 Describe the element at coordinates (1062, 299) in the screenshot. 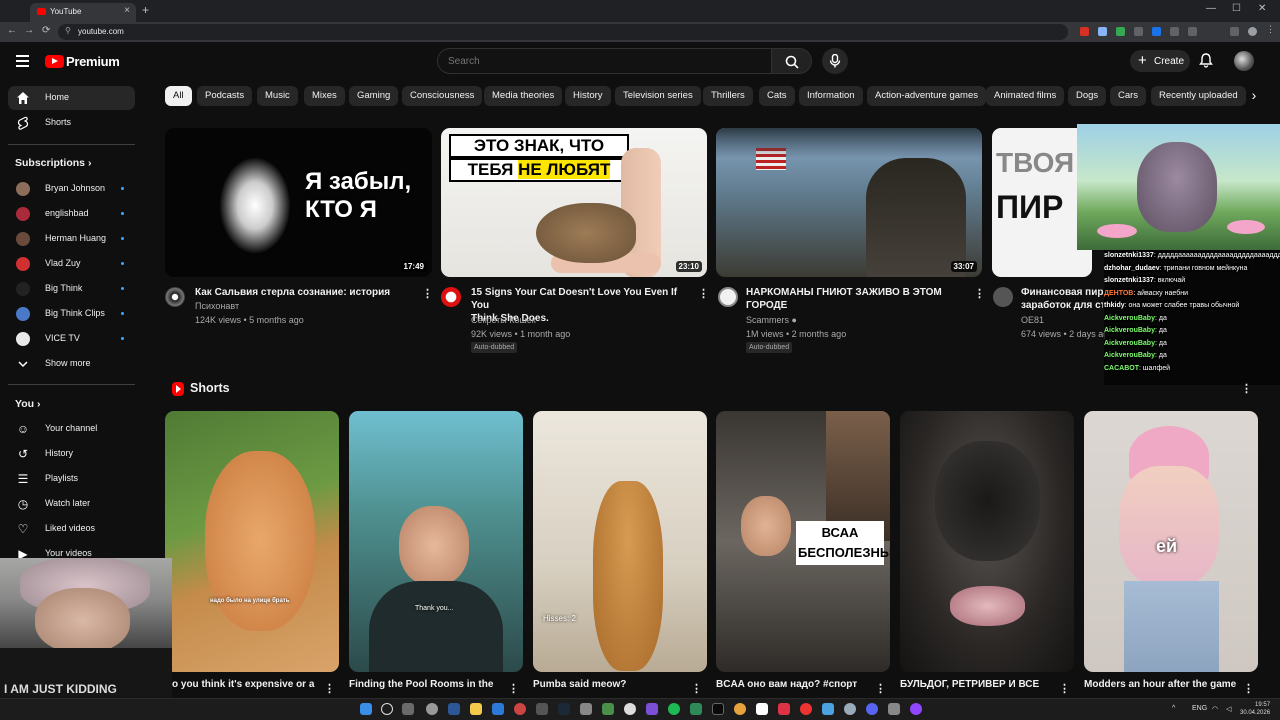

I see `video-title: Финансовая пира заработок для сту` at that location.